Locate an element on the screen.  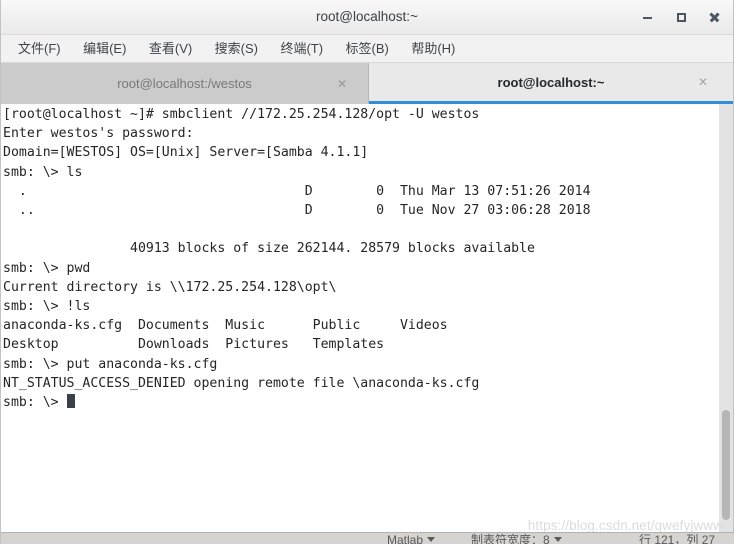
title-bar: root@localhost:~ is located at coordinates (367, 17).